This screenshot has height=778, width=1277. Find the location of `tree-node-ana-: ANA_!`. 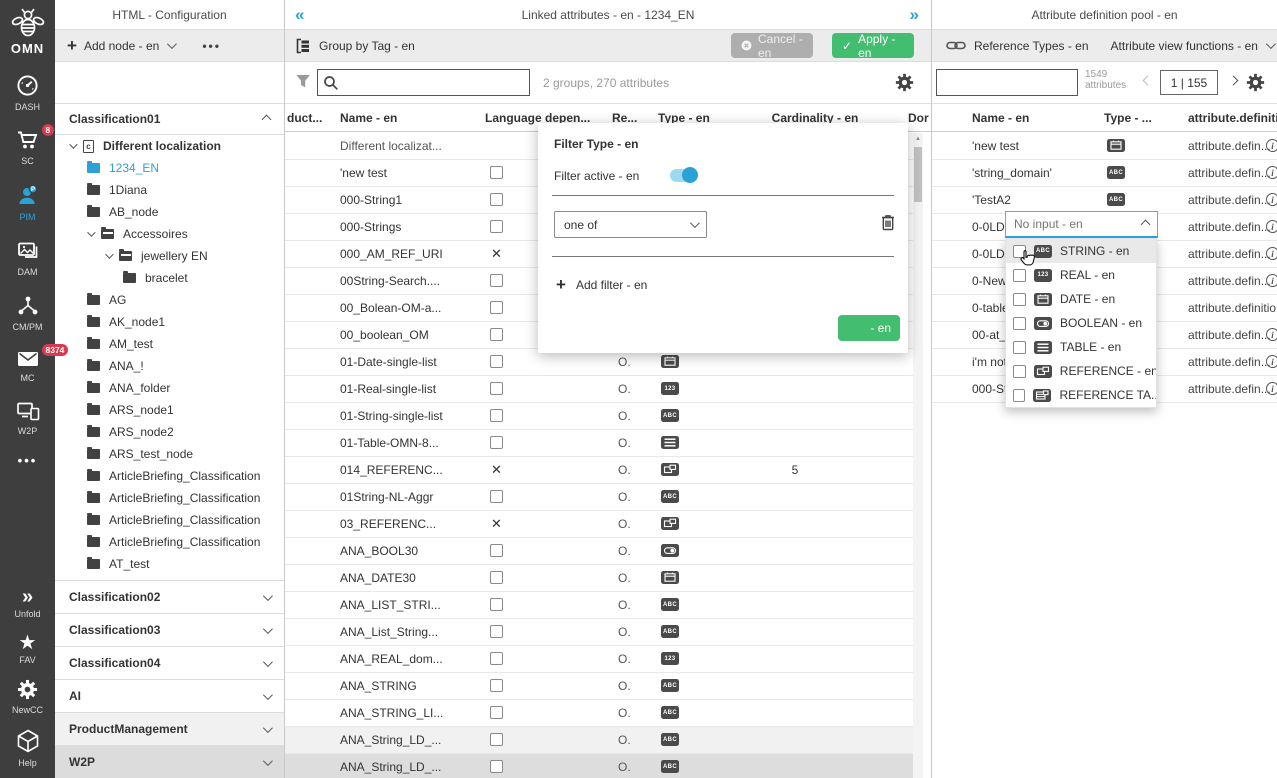

tree-node-ana-: ANA_! is located at coordinates (163, 366).